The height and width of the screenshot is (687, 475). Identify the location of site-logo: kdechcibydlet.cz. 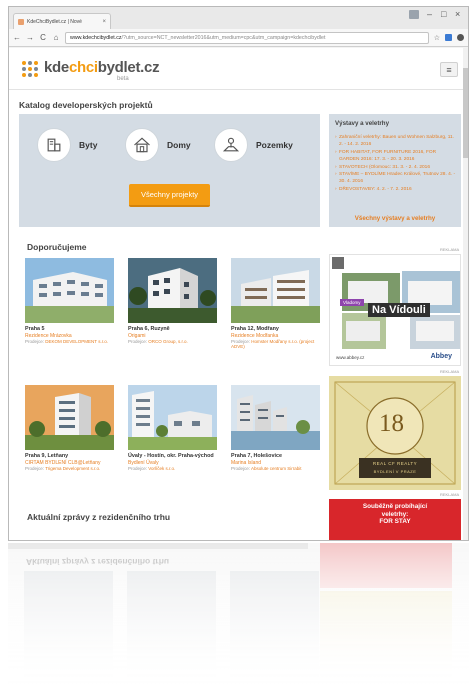
(102, 67).